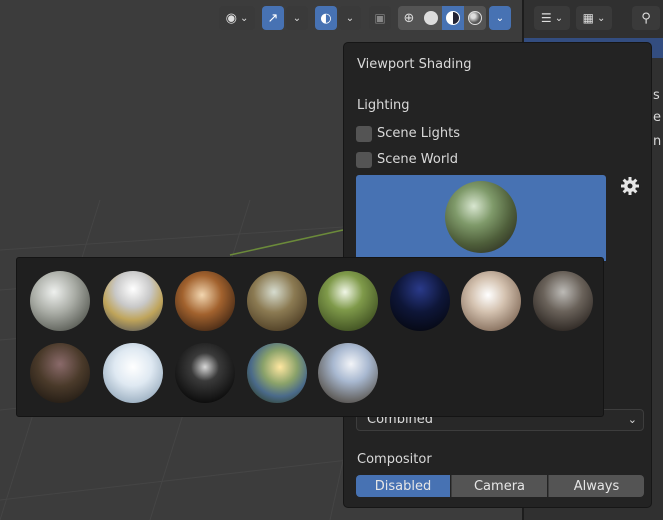  Describe the element at coordinates (60, 301) in the screenshot. I see `hdri-studio` at that location.